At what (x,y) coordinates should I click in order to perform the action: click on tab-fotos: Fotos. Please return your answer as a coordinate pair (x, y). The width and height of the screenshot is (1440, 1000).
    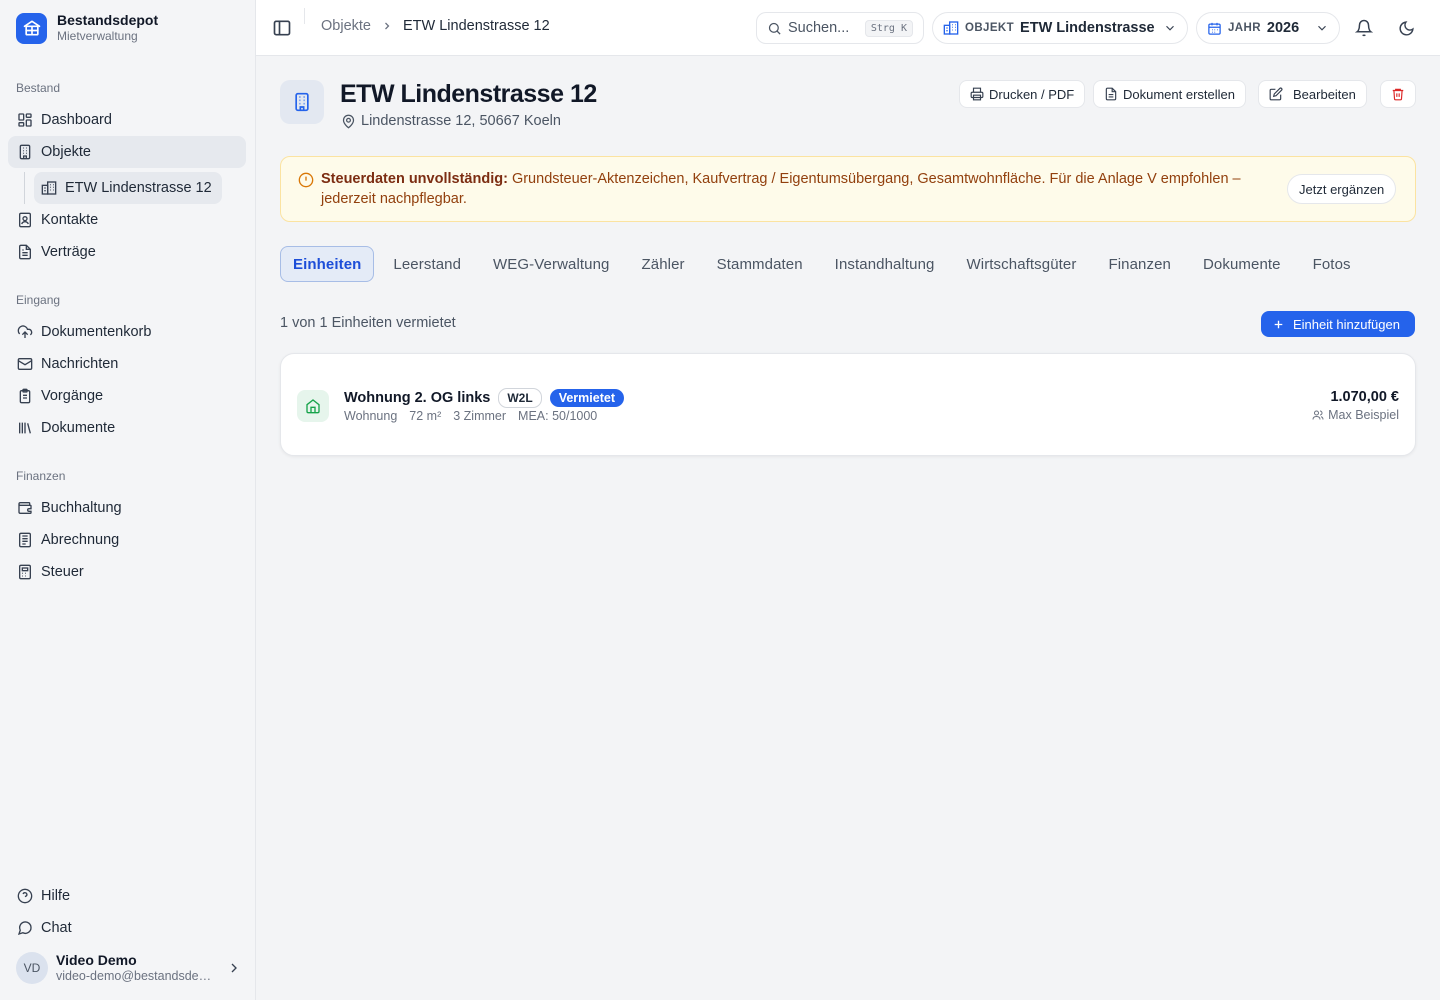
    Looking at the image, I should click on (1332, 264).